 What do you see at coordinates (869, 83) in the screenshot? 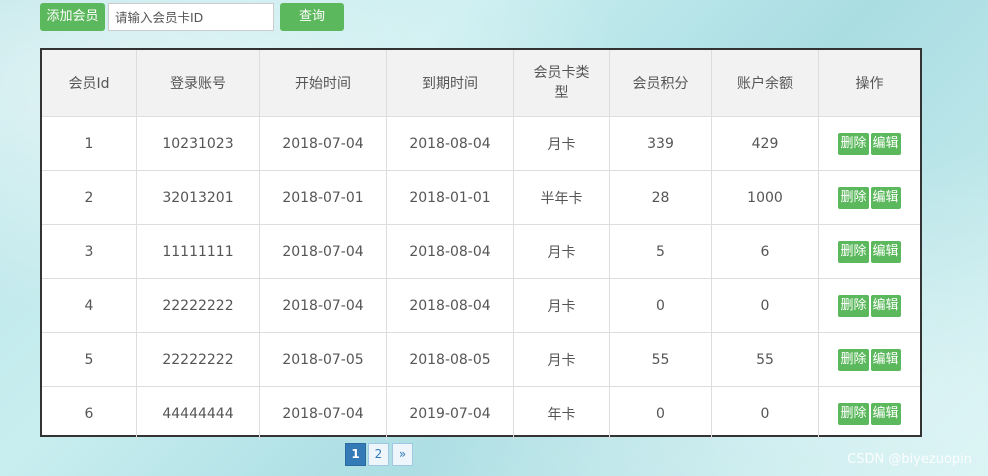
I see `column-header-actions: 操作` at bounding box center [869, 83].